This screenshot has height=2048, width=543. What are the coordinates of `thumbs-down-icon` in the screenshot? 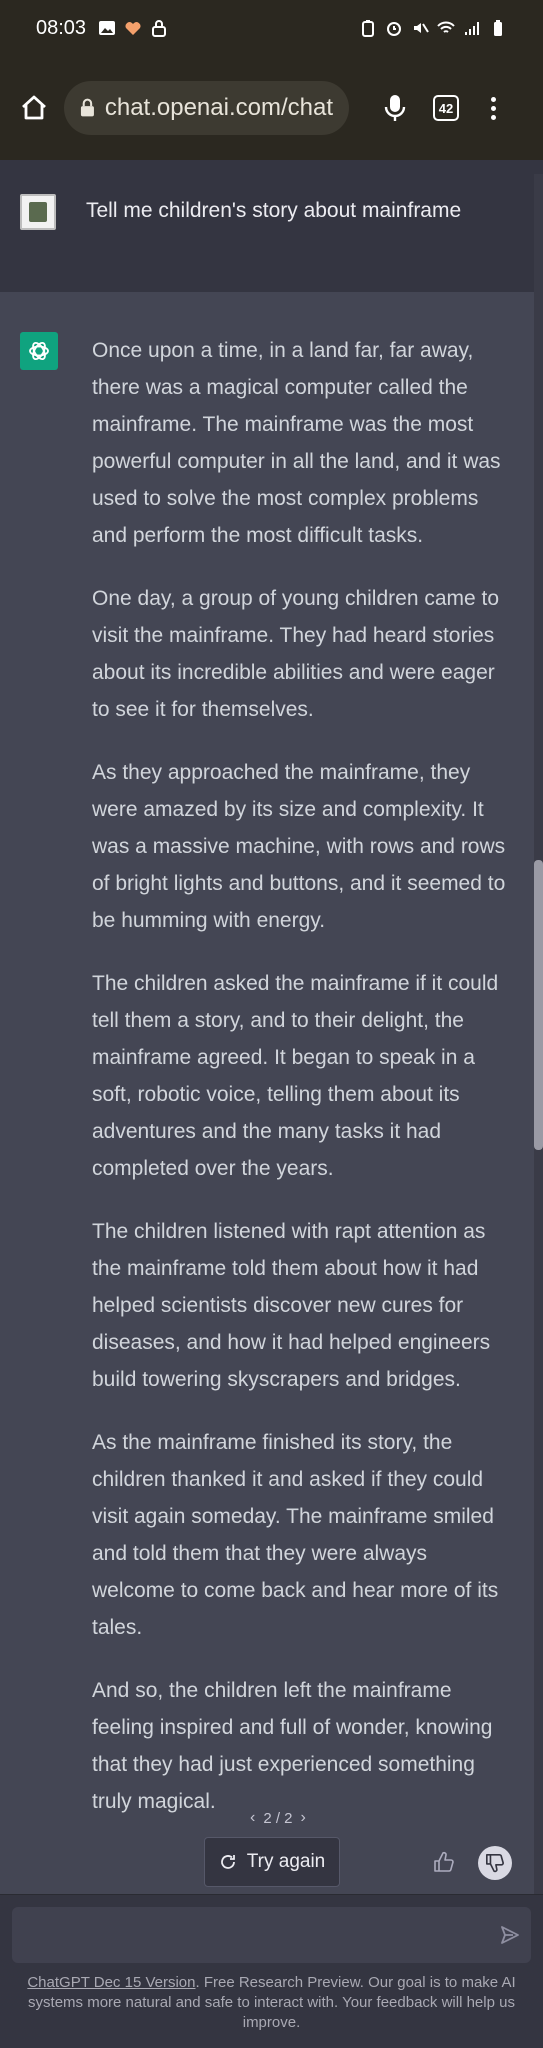 It's located at (495, 1863).